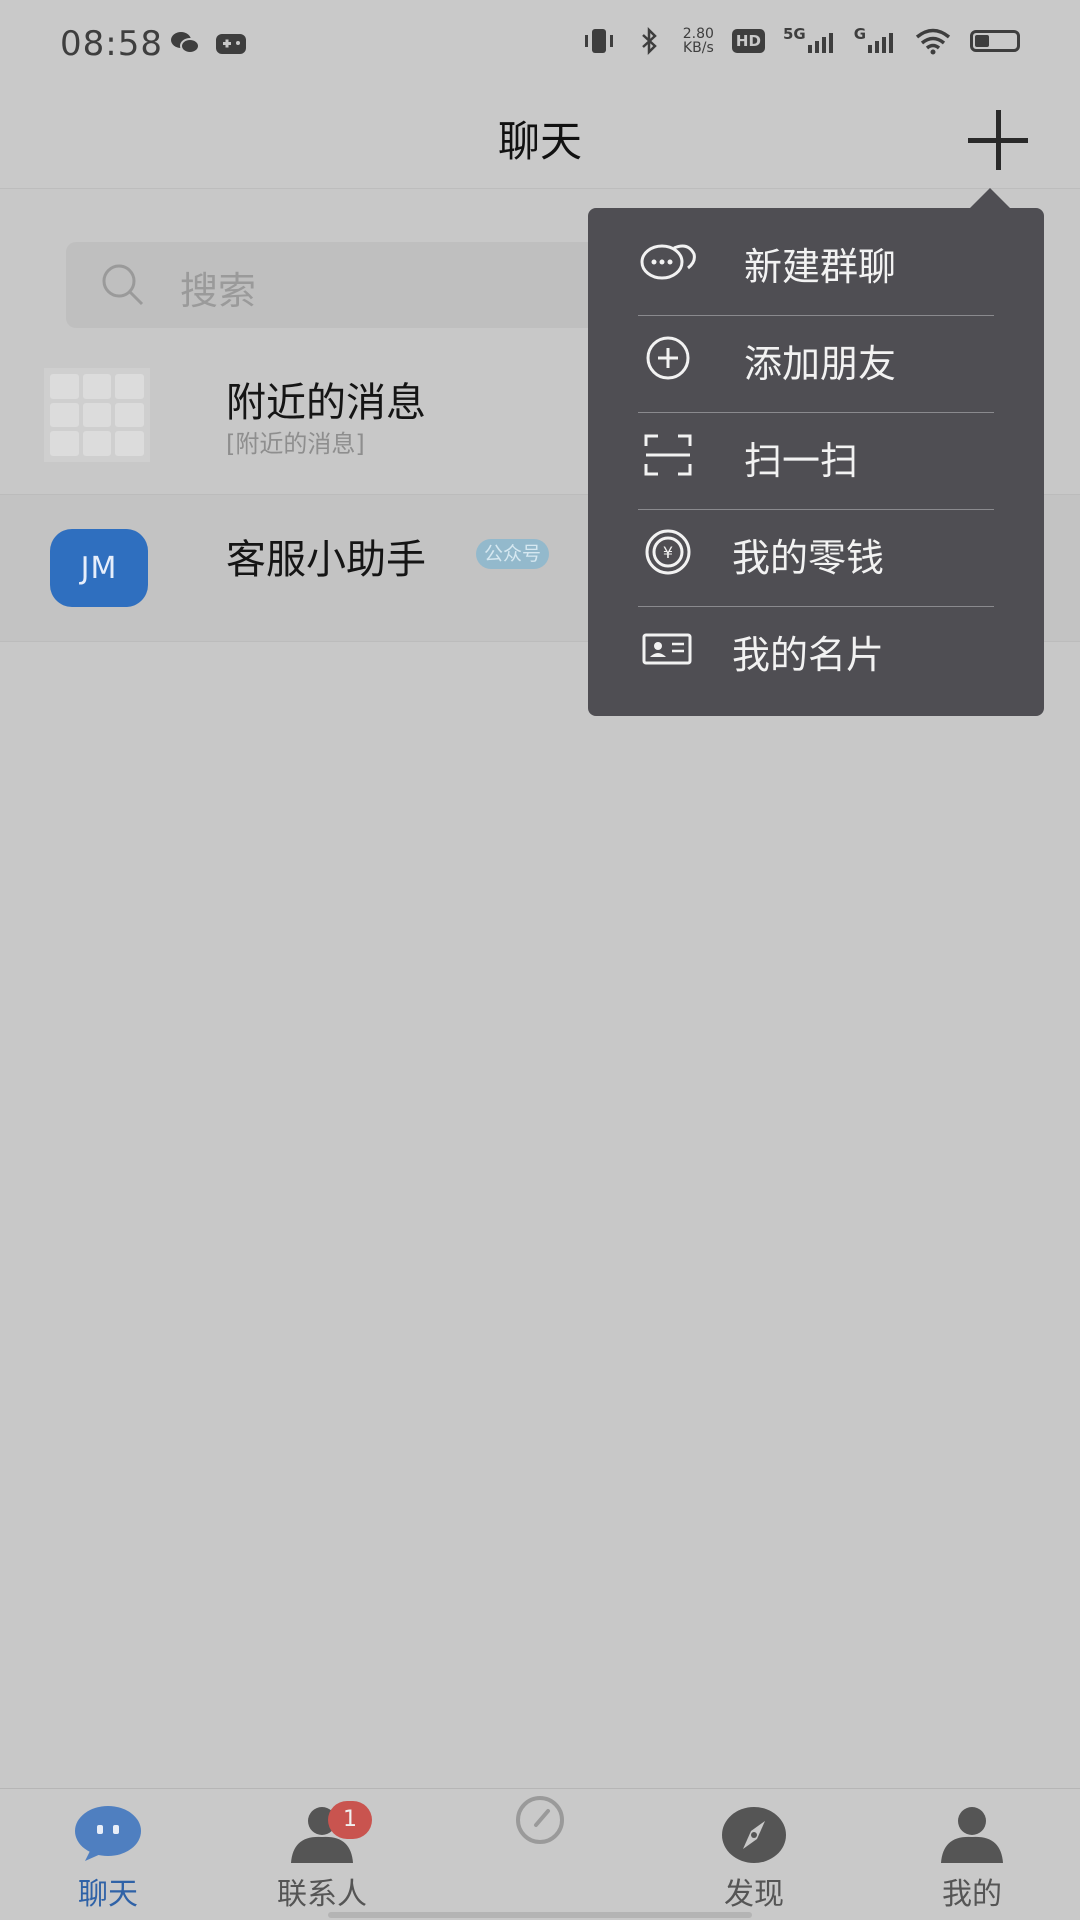  Describe the element at coordinates (995, 41) in the screenshot. I see `battery-icon` at that location.